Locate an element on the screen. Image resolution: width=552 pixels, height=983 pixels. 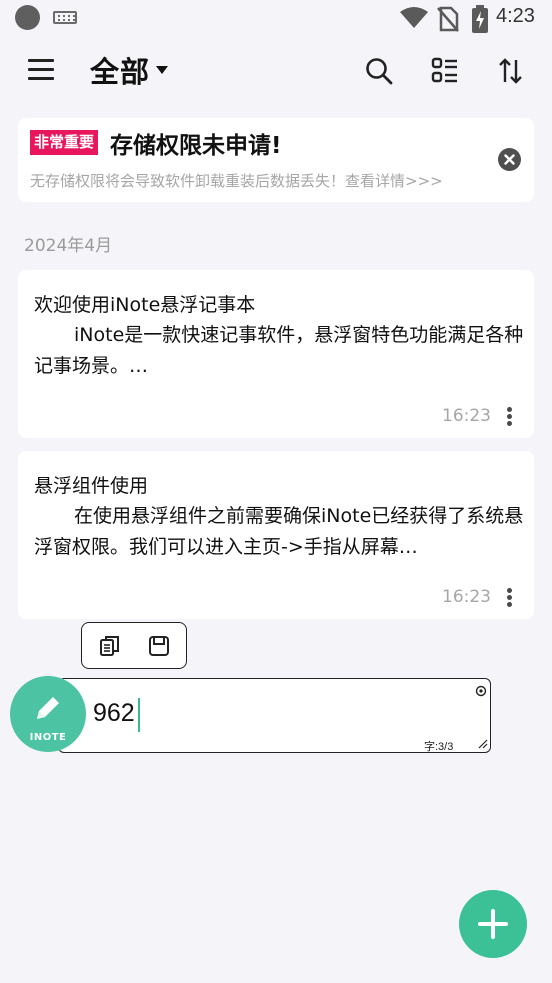
text-cursor is located at coordinates (139, 715).